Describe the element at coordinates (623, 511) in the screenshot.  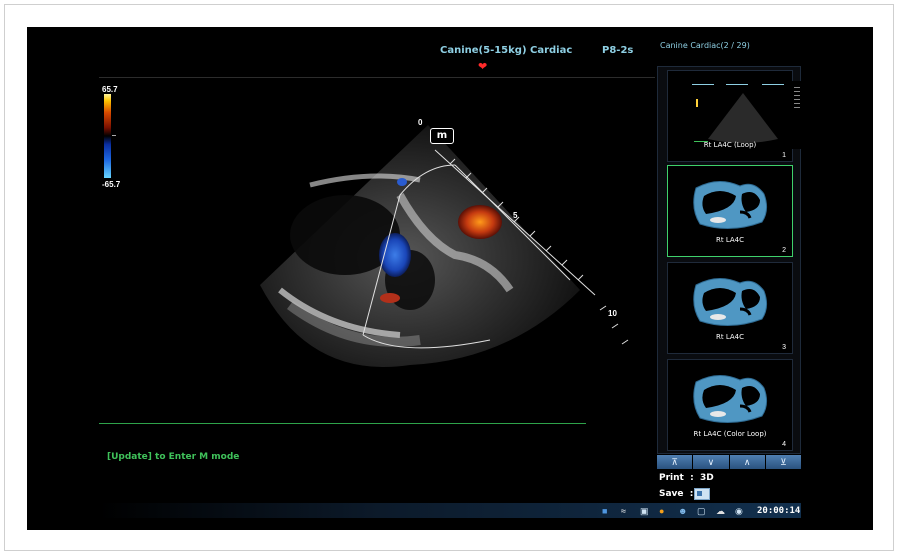
I see `wifi-icon: ≈` at that location.